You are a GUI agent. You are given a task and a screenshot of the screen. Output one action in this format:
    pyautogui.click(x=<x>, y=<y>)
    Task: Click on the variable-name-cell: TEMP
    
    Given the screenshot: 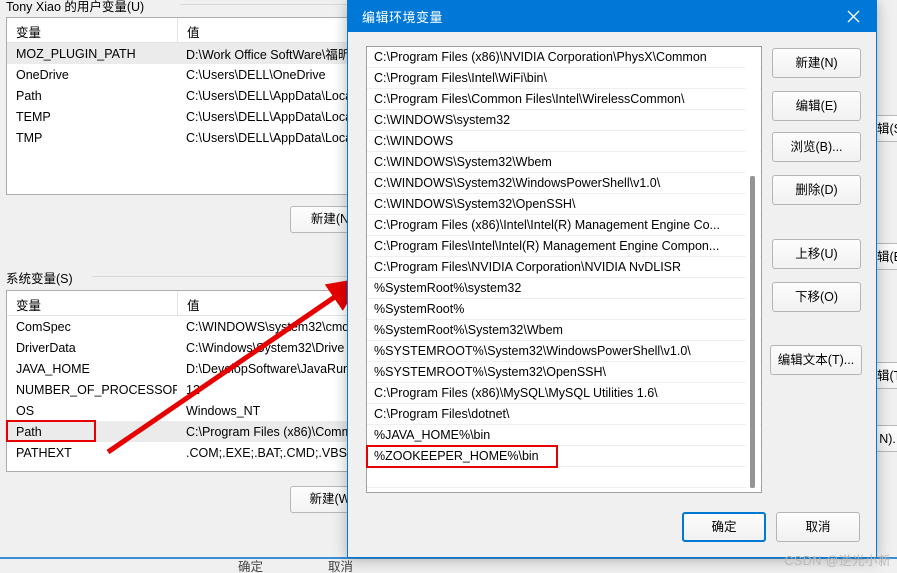 What is the action you would take?
    pyautogui.click(x=33, y=116)
    